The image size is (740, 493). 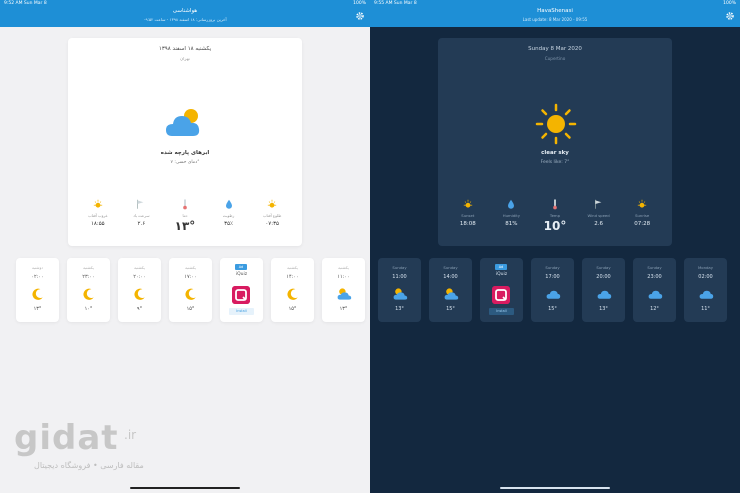 What do you see at coordinates (228, 215) in the screenshot?
I see `stat-label: رطوبت` at bounding box center [228, 215].